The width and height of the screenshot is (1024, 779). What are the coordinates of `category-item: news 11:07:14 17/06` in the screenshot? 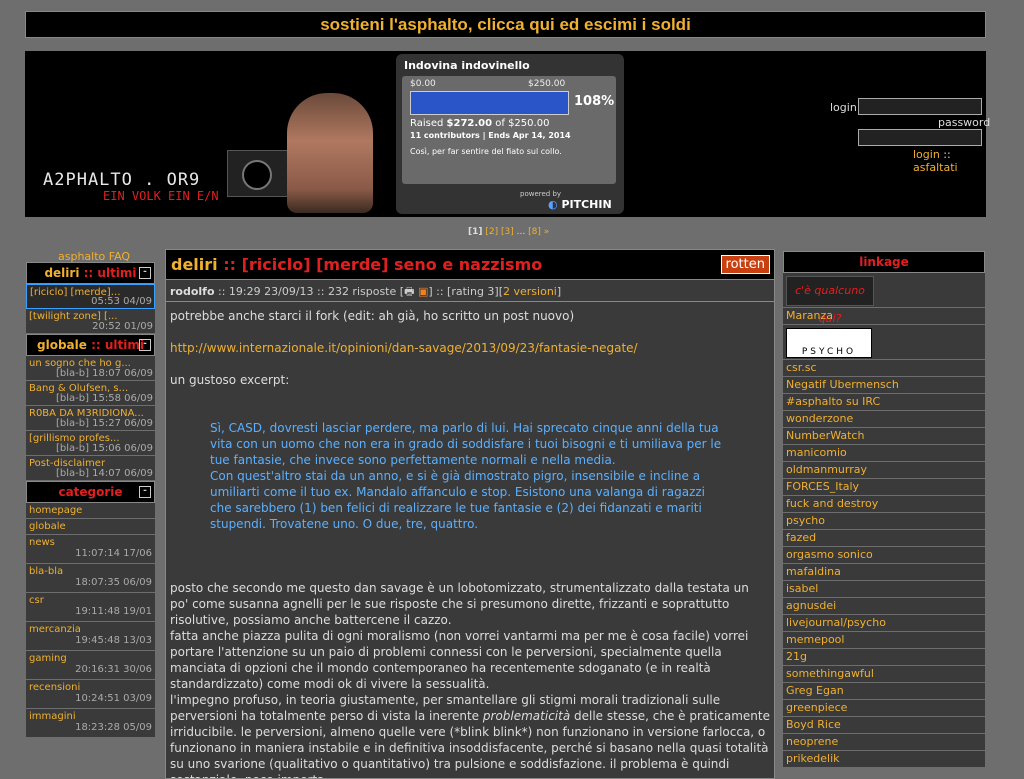 It's located at (90, 549).